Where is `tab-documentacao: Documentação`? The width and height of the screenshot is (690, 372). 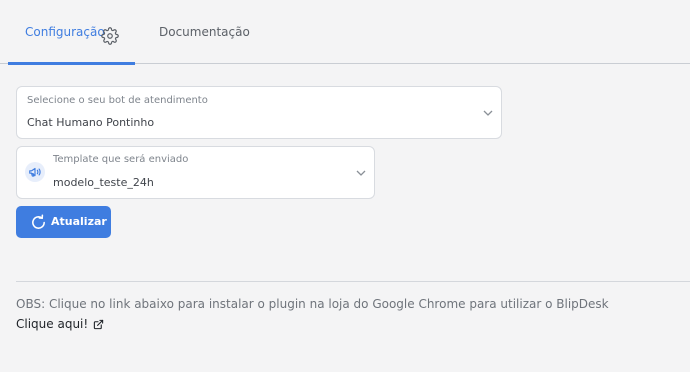
tab-documentacao: Documentação is located at coordinates (204, 32).